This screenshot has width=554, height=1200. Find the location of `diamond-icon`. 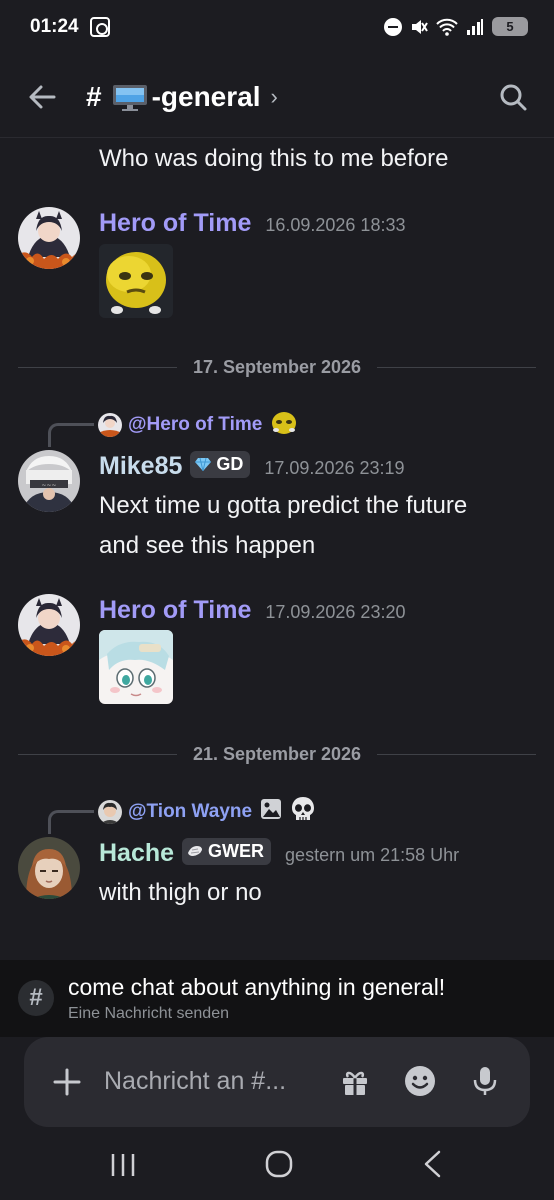

diamond-icon is located at coordinates (203, 464).